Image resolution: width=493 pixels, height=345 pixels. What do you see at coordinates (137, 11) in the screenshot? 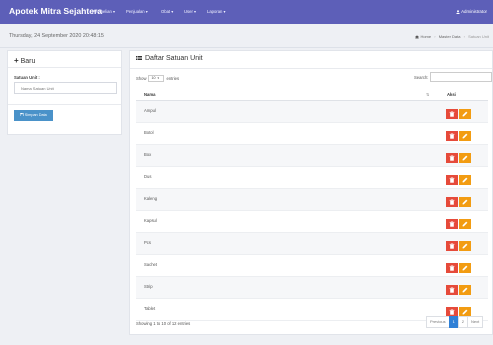
I see `nav-menu-penjualan: Penjualan ▾` at bounding box center [137, 11].